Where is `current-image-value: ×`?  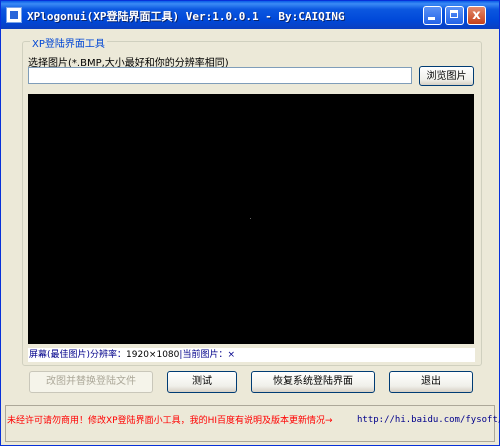 current-image-value: × is located at coordinates (231, 355).